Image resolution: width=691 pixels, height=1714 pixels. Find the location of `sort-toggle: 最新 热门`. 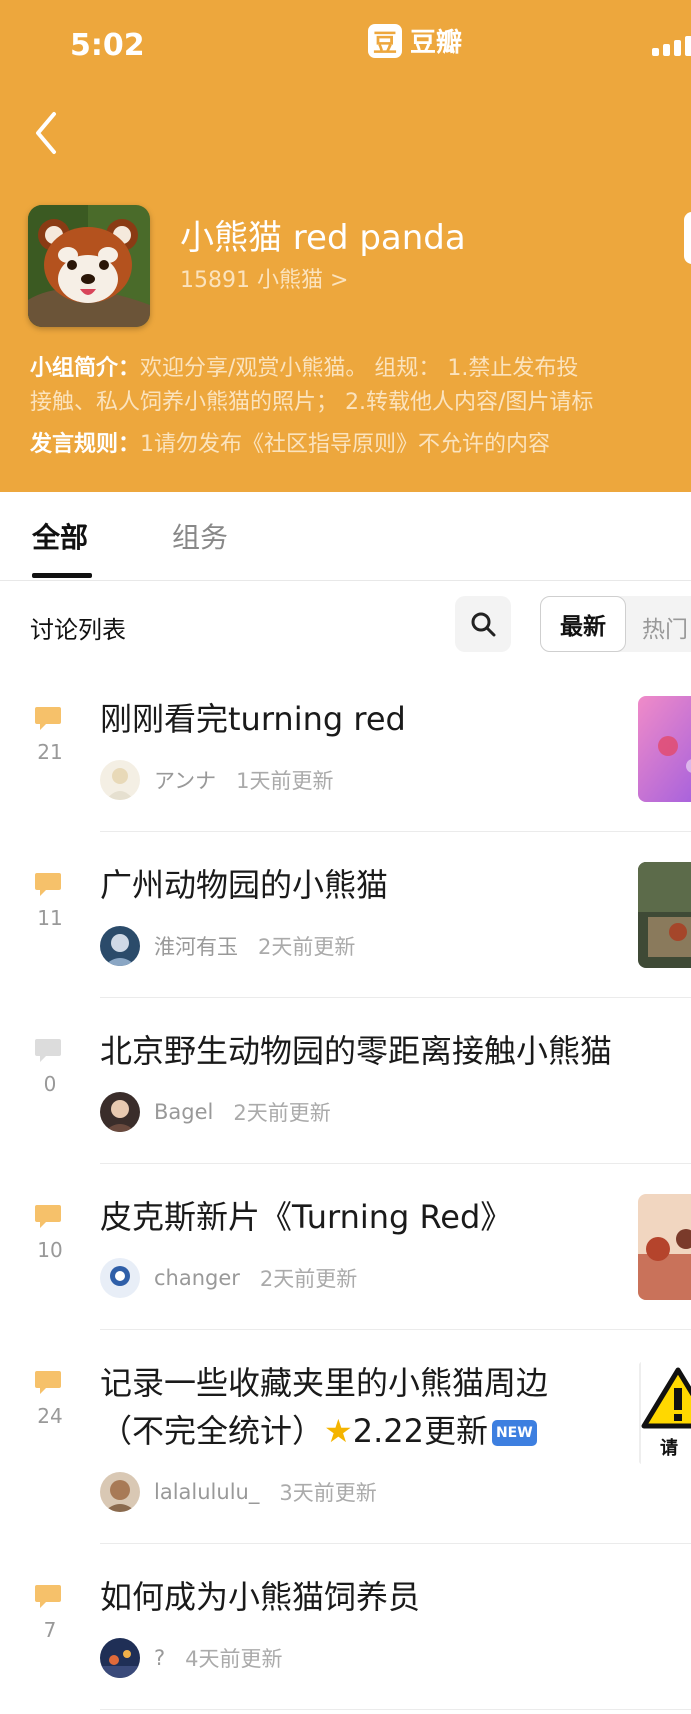

sort-toggle: 最新 热门 is located at coordinates (615, 624).